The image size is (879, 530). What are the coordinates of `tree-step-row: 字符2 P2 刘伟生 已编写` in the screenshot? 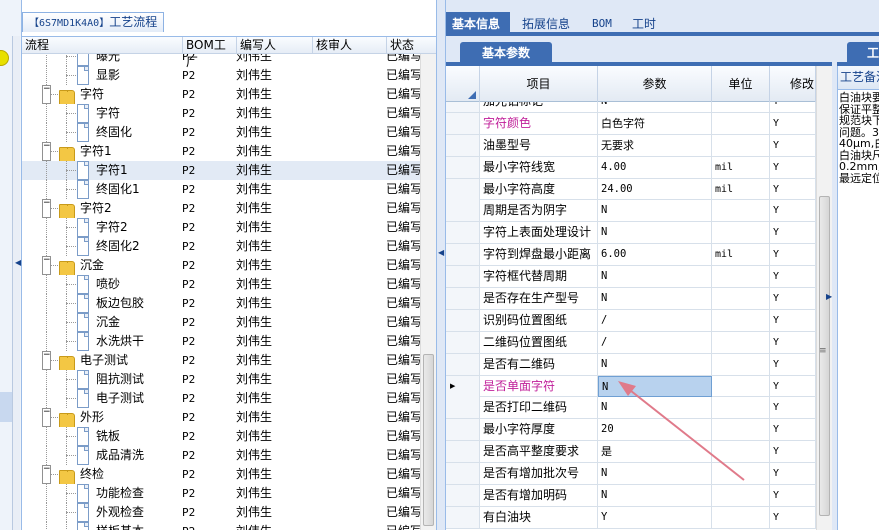 It's located at (221, 227).